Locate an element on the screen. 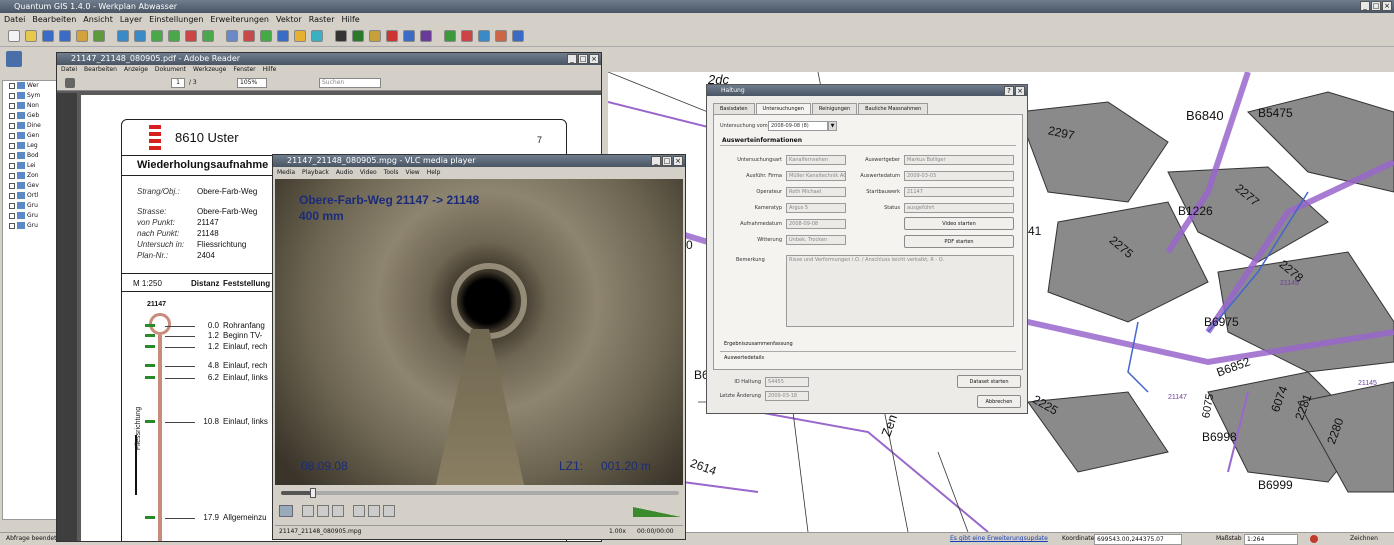 The image size is (1394, 545). layer-item: Lei is located at coordinates (30, 166).